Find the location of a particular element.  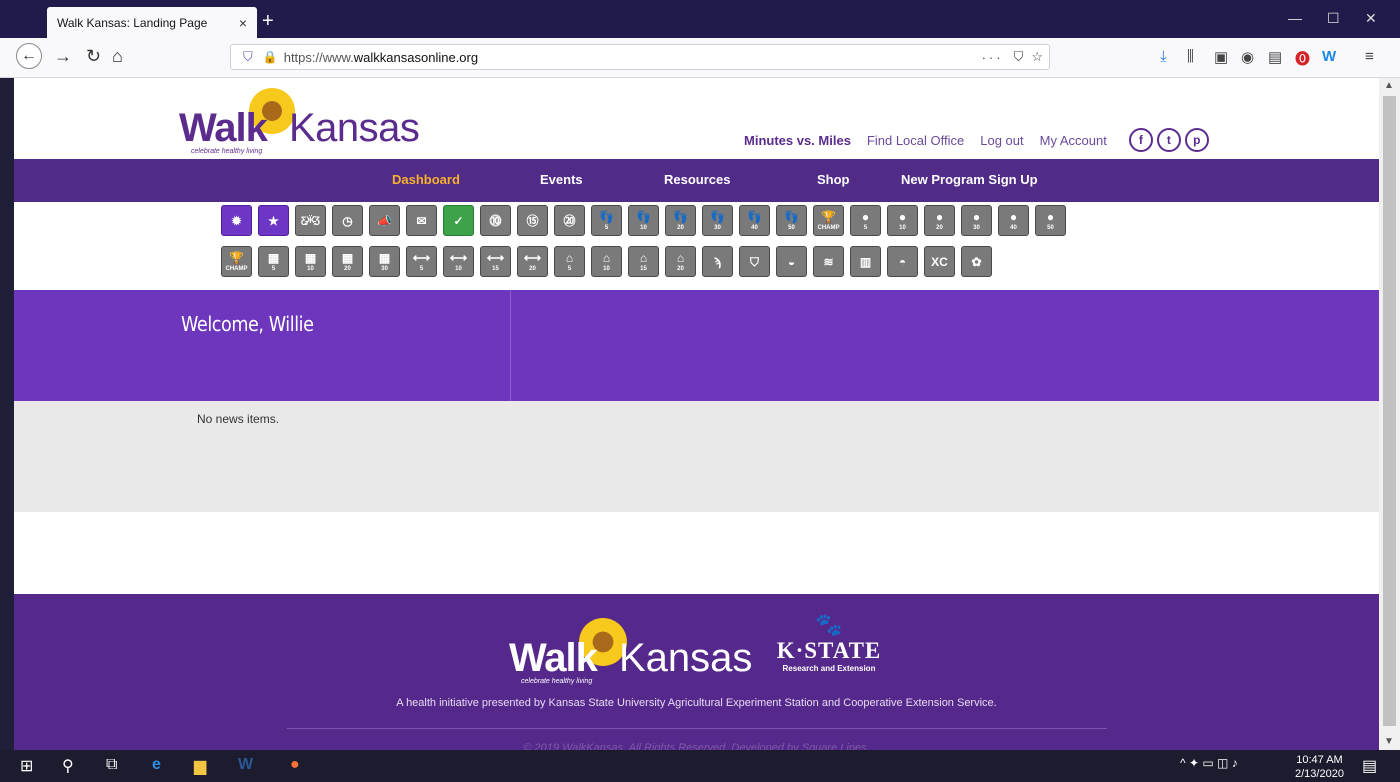

twitter-icon: t is located at coordinates (1168, 140).